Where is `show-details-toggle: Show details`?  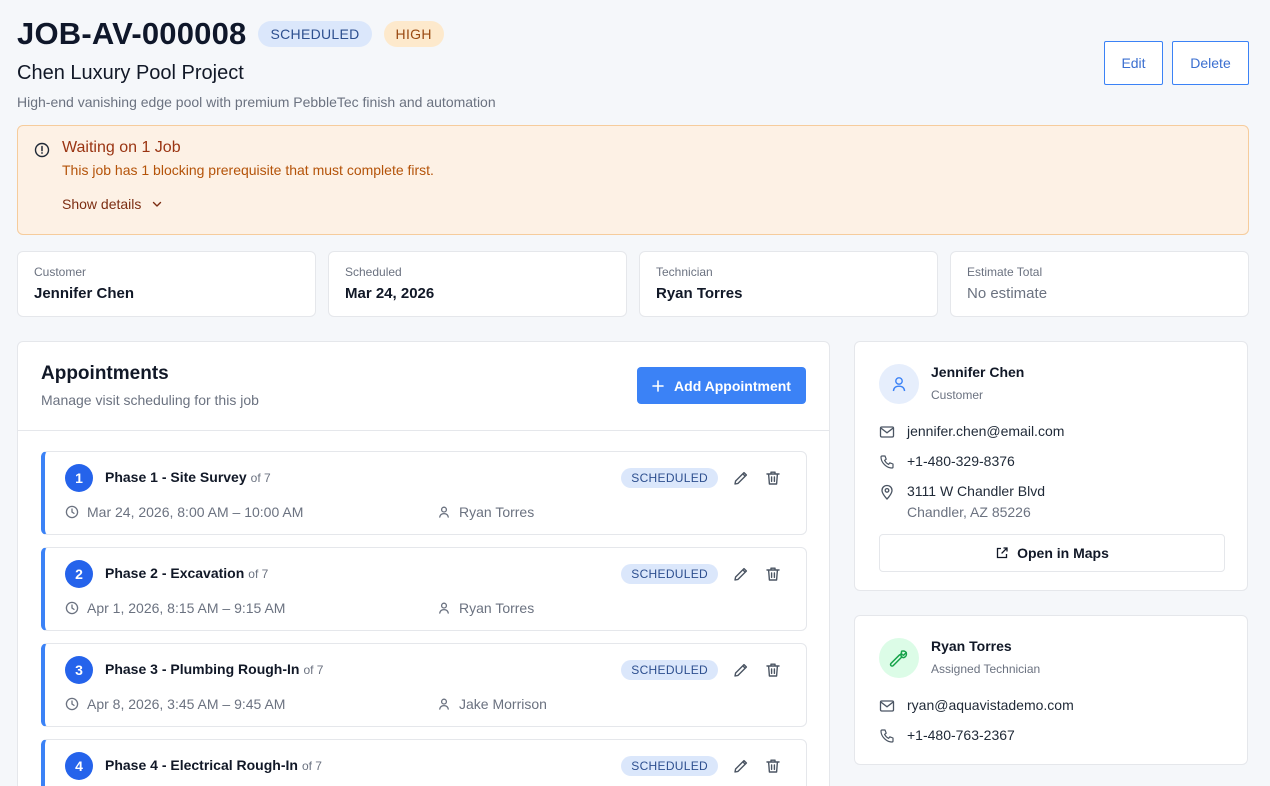 show-details-toggle: Show details is located at coordinates (112, 204).